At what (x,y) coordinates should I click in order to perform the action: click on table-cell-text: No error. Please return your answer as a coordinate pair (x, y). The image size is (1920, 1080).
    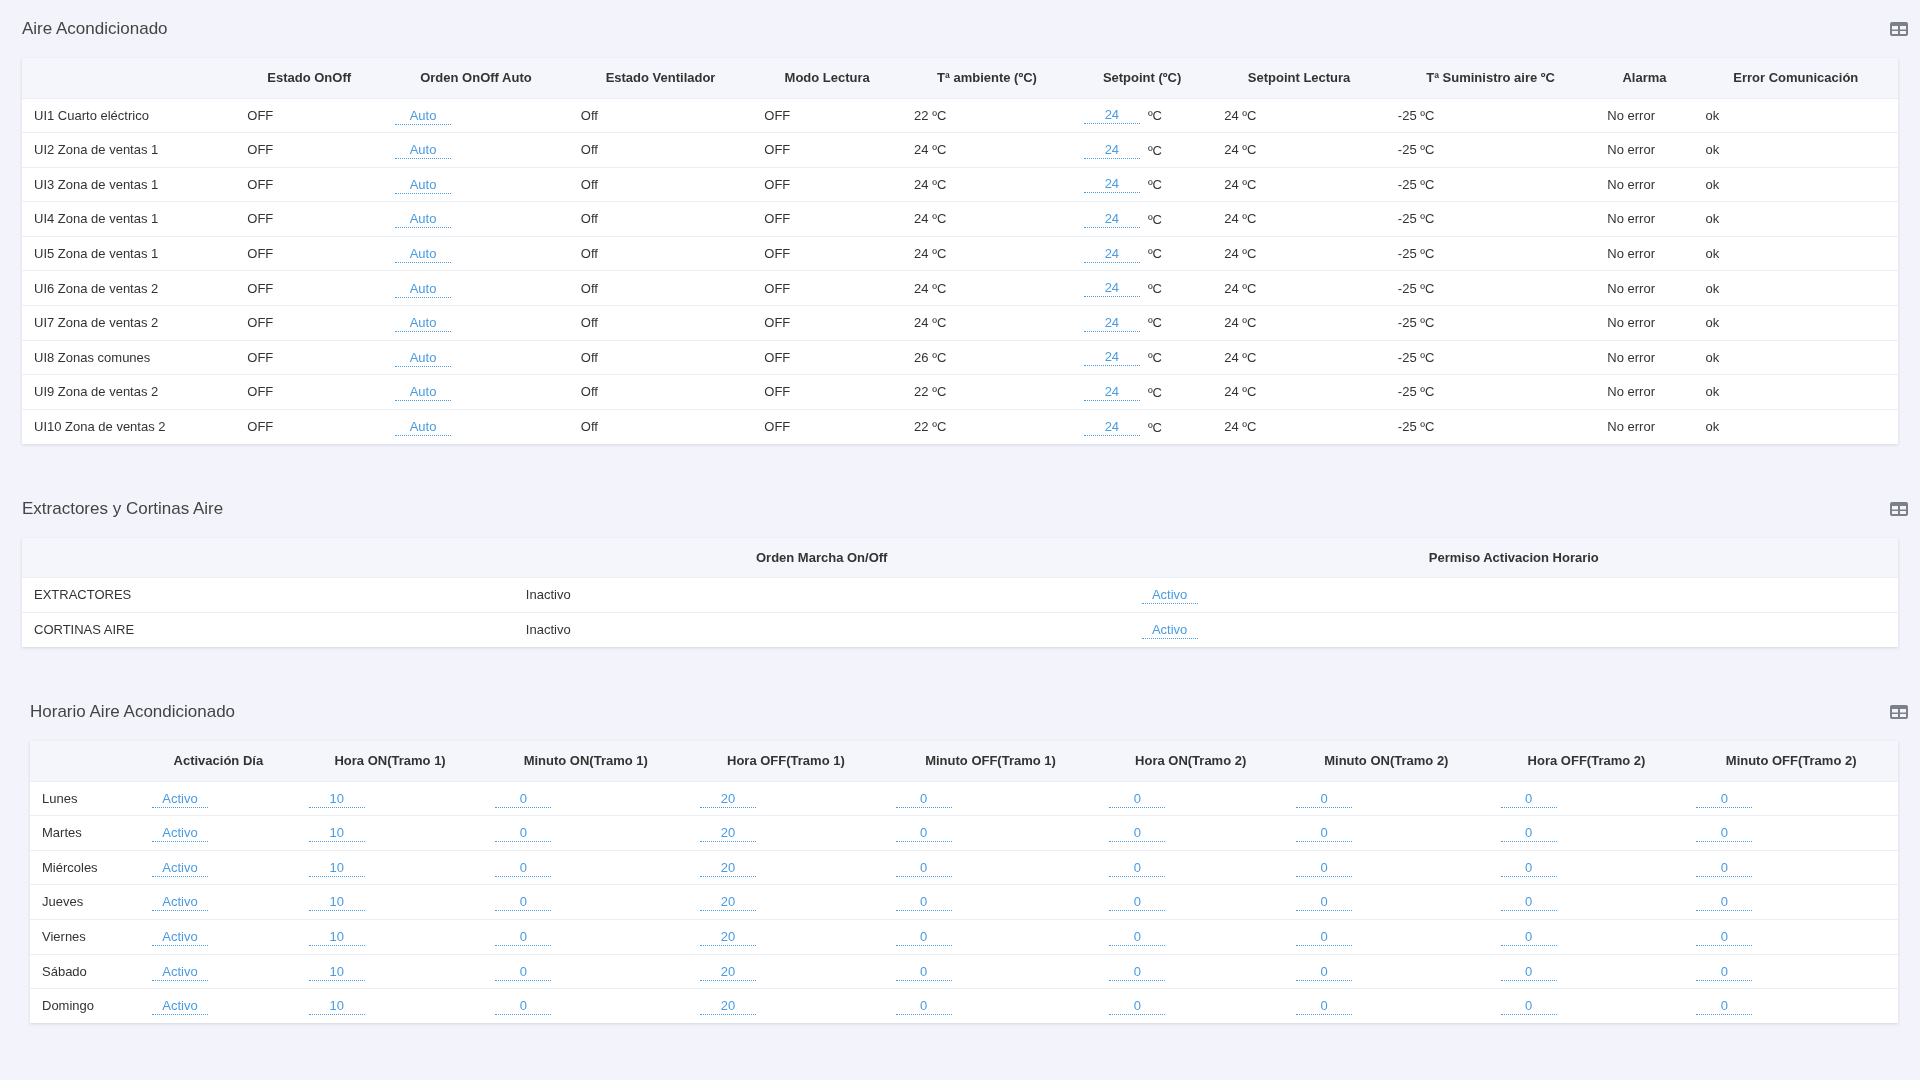
    Looking at the image, I should click on (1631, 184).